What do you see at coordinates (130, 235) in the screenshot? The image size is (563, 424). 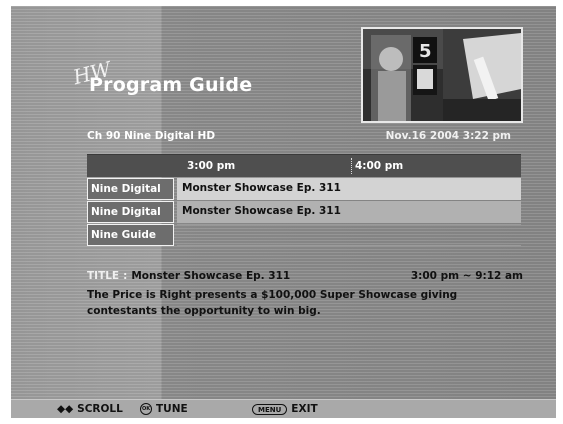 I see `channel-name-cell: Nine Guide` at bounding box center [130, 235].